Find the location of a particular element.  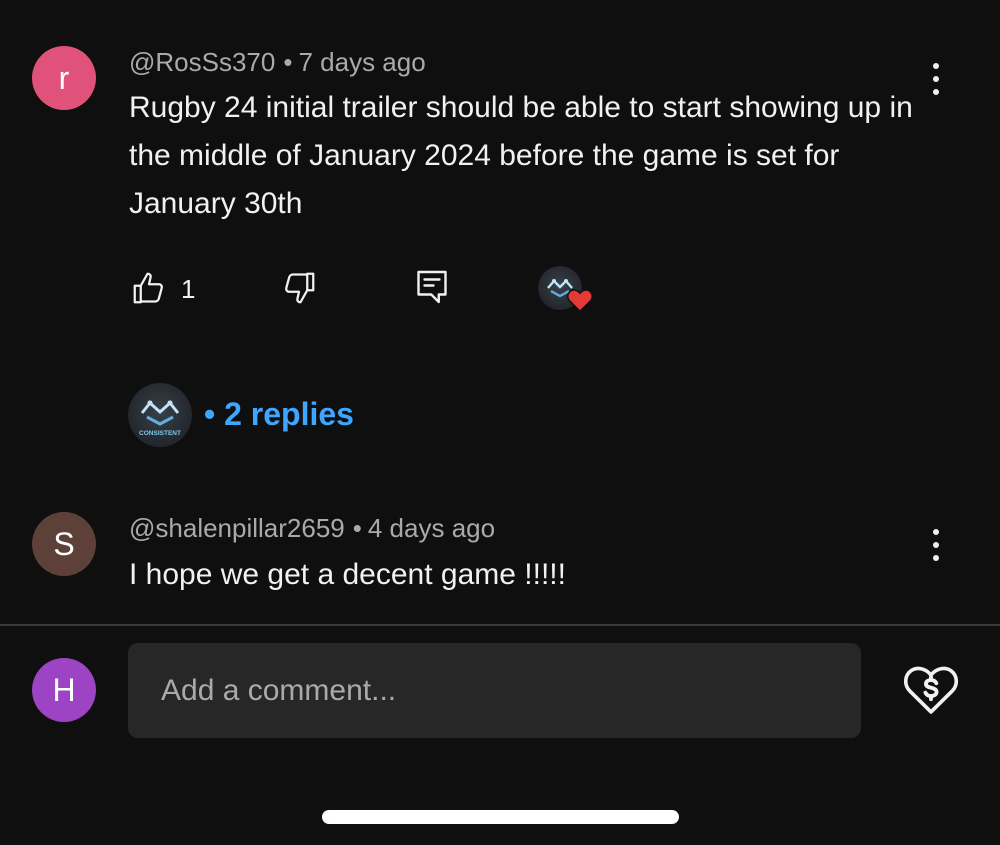

channel-logo-text: CONSISTENT is located at coordinates (160, 433).